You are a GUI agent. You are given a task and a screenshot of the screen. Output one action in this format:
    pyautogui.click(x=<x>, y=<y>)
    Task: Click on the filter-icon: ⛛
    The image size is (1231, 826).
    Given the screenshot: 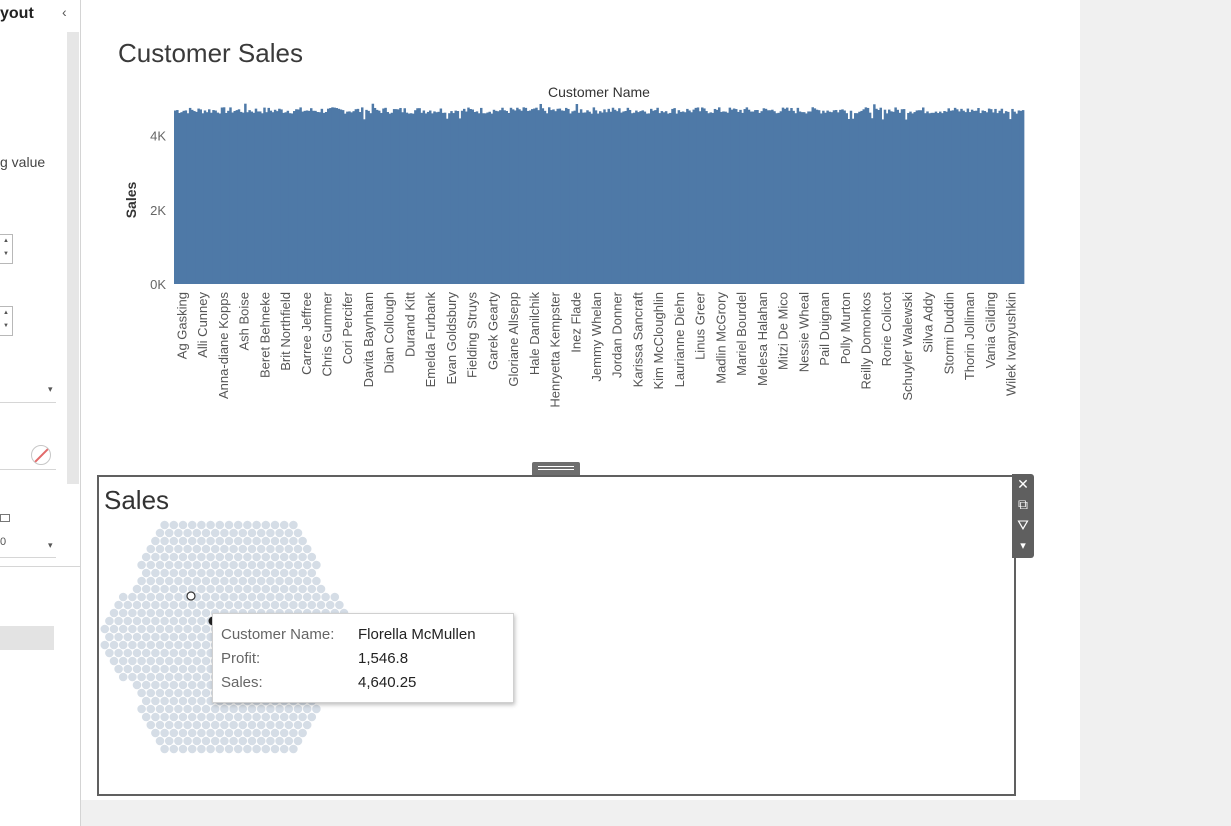 What is the action you would take?
    pyautogui.click(x=1023, y=525)
    